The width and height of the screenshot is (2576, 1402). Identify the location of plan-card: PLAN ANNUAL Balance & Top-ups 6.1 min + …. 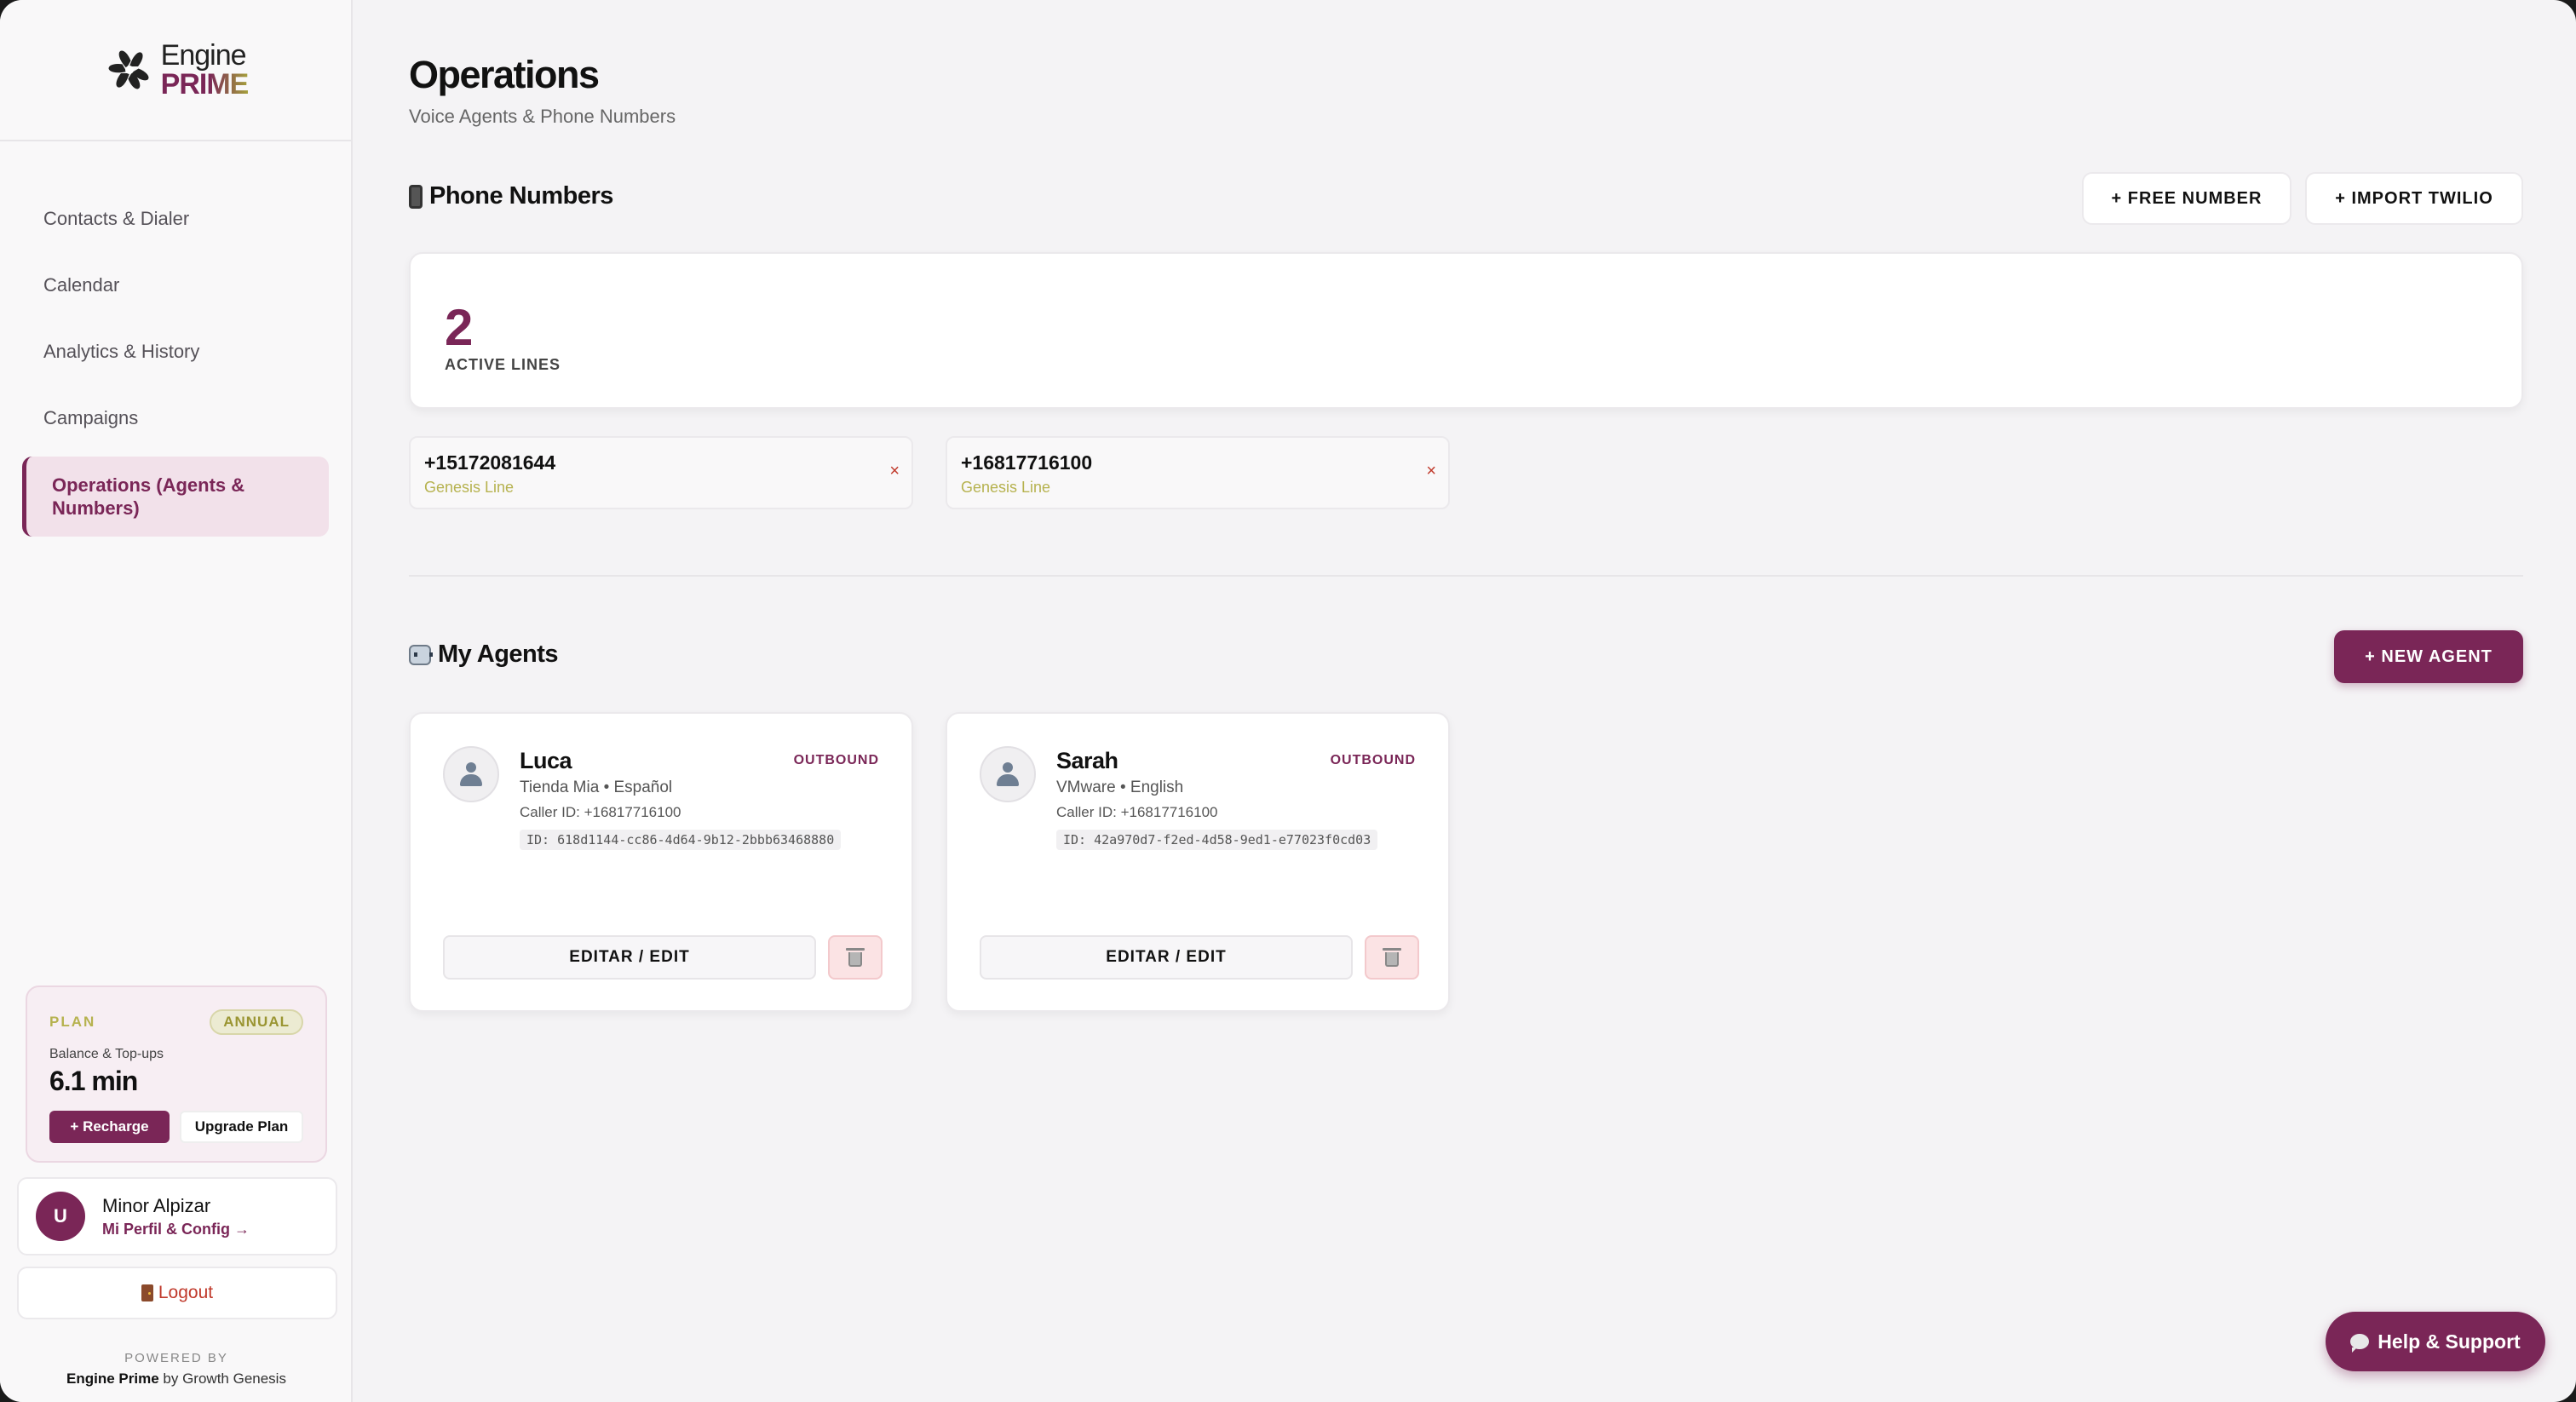
(177, 1074).